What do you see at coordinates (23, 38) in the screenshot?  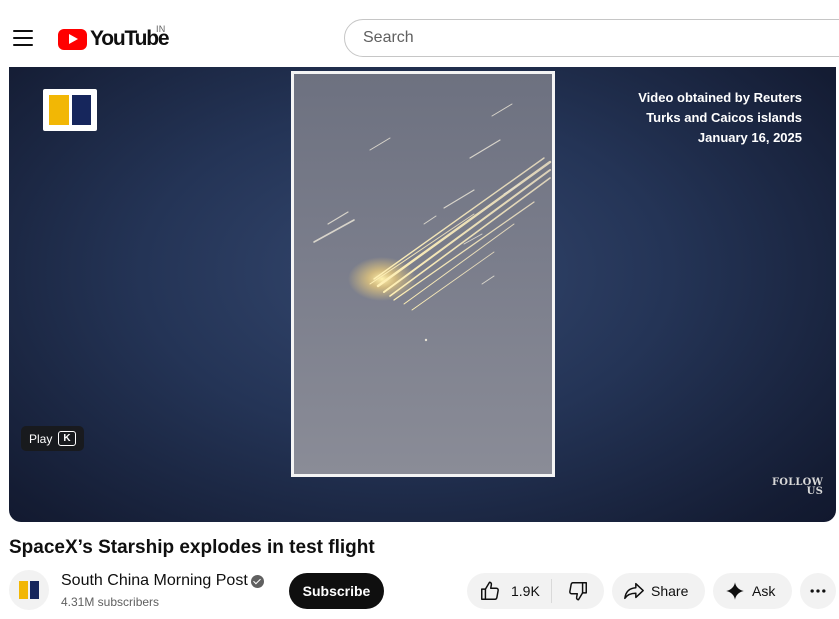 I see `hamburger-menu-icon` at bounding box center [23, 38].